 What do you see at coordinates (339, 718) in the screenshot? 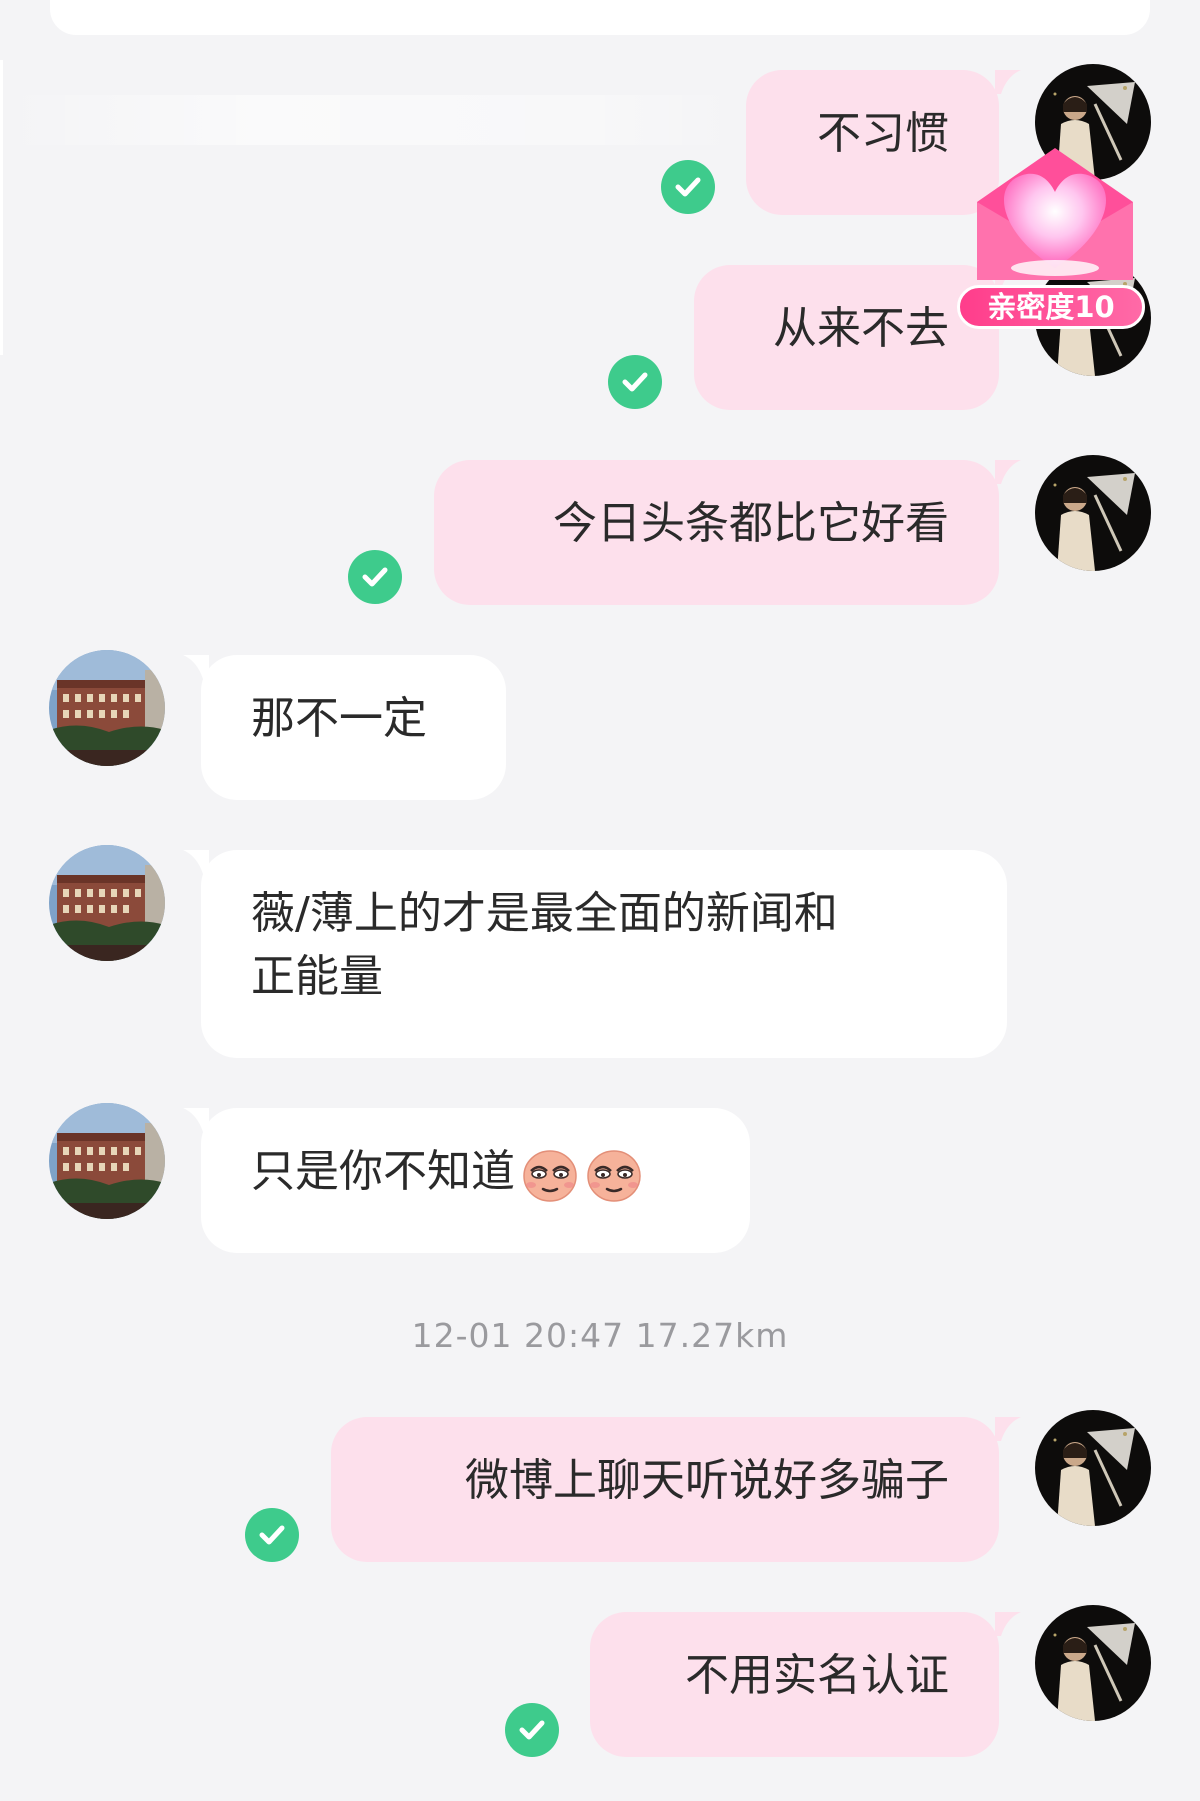
I see `message-text: 那不一定` at bounding box center [339, 718].